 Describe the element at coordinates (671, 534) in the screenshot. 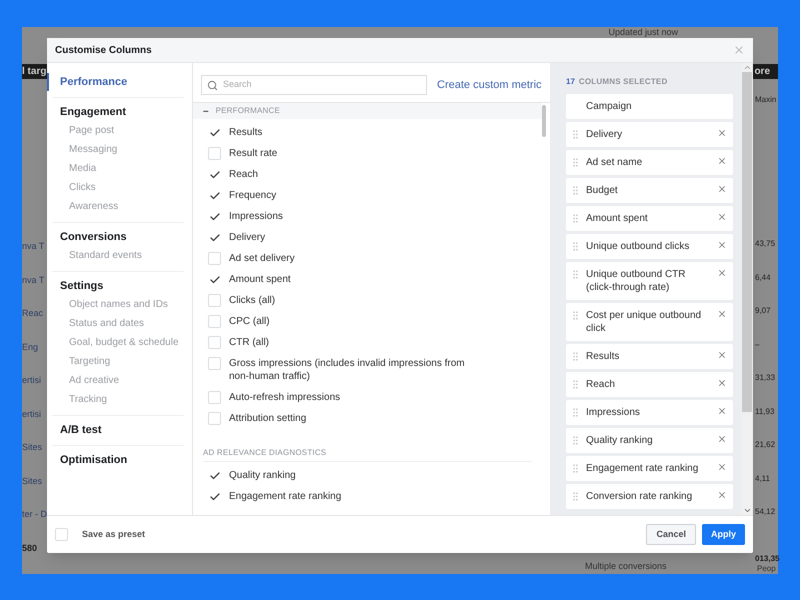

I see `cancel-button: Cancel` at that location.